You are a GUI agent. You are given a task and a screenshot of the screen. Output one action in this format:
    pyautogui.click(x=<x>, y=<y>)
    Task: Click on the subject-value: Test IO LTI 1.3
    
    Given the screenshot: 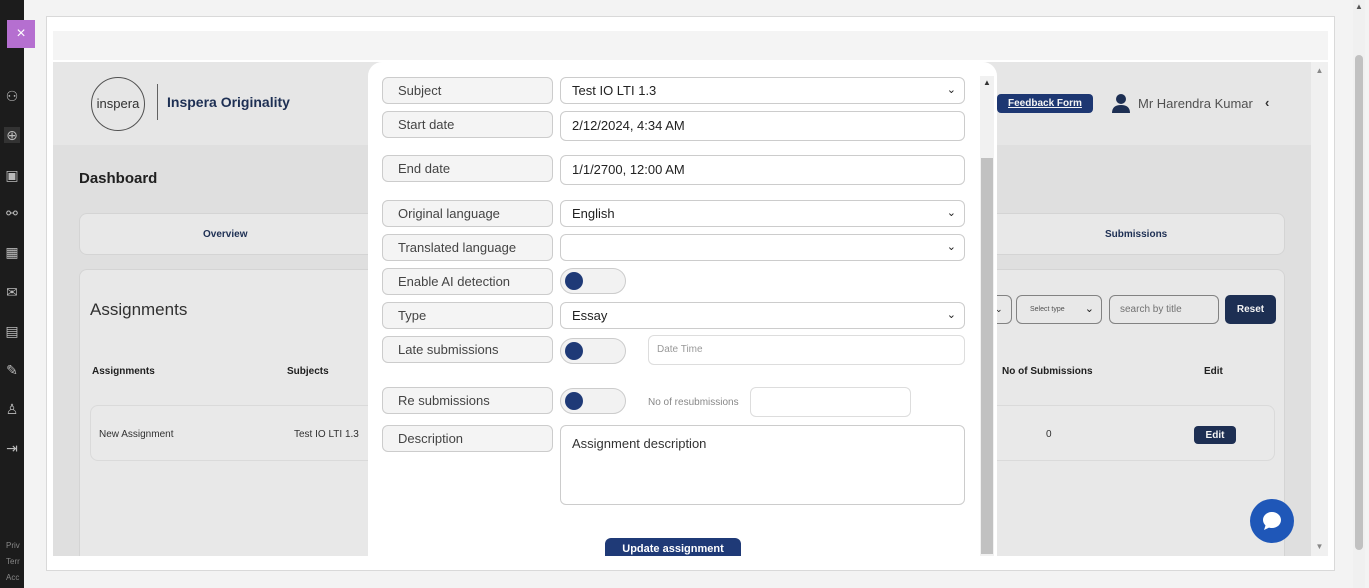 What is the action you would take?
    pyautogui.click(x=614, y=90)
    